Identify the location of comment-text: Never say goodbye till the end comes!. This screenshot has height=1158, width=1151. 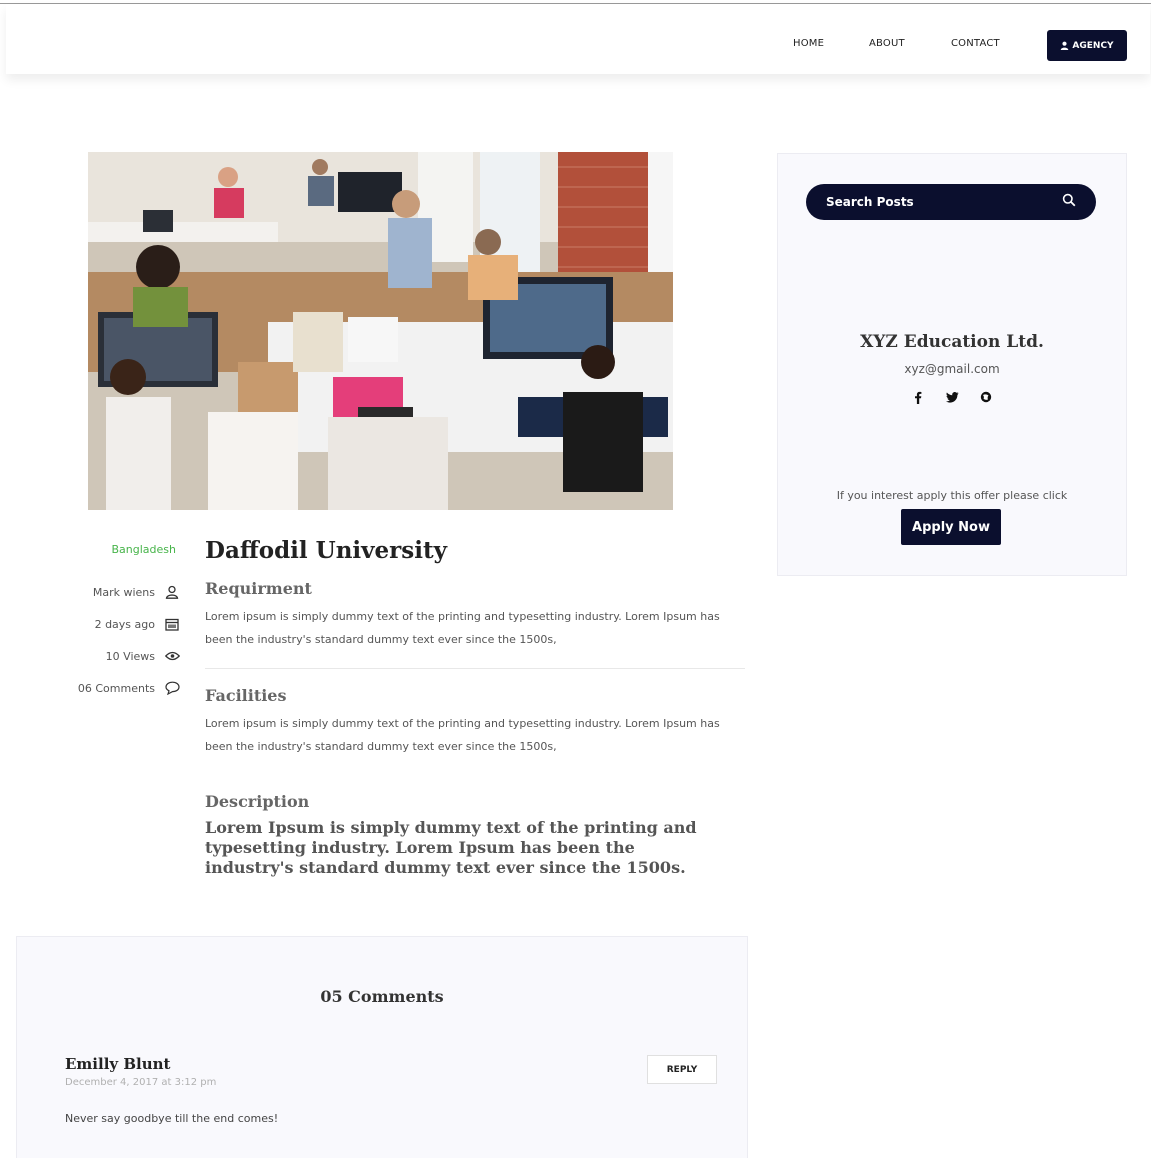
(172, 1118).